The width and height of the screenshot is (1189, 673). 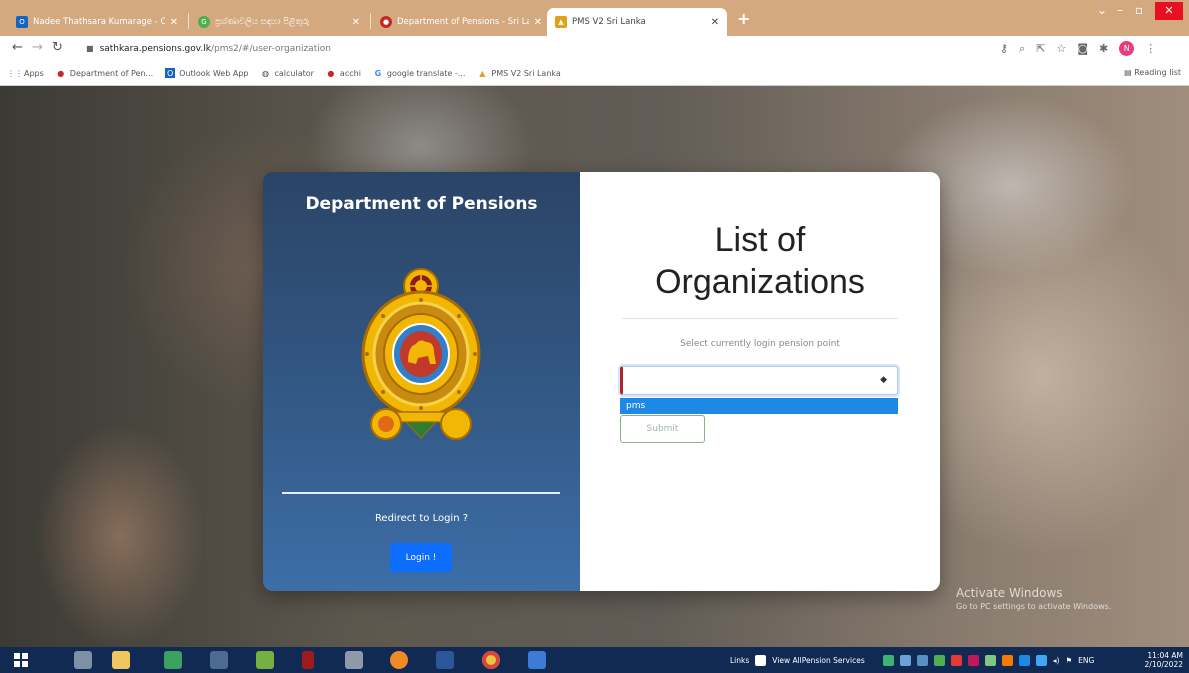 I want to click on taskbar-clock: 11:04 AM 2/10/2022, so click(x=1164, y=660).